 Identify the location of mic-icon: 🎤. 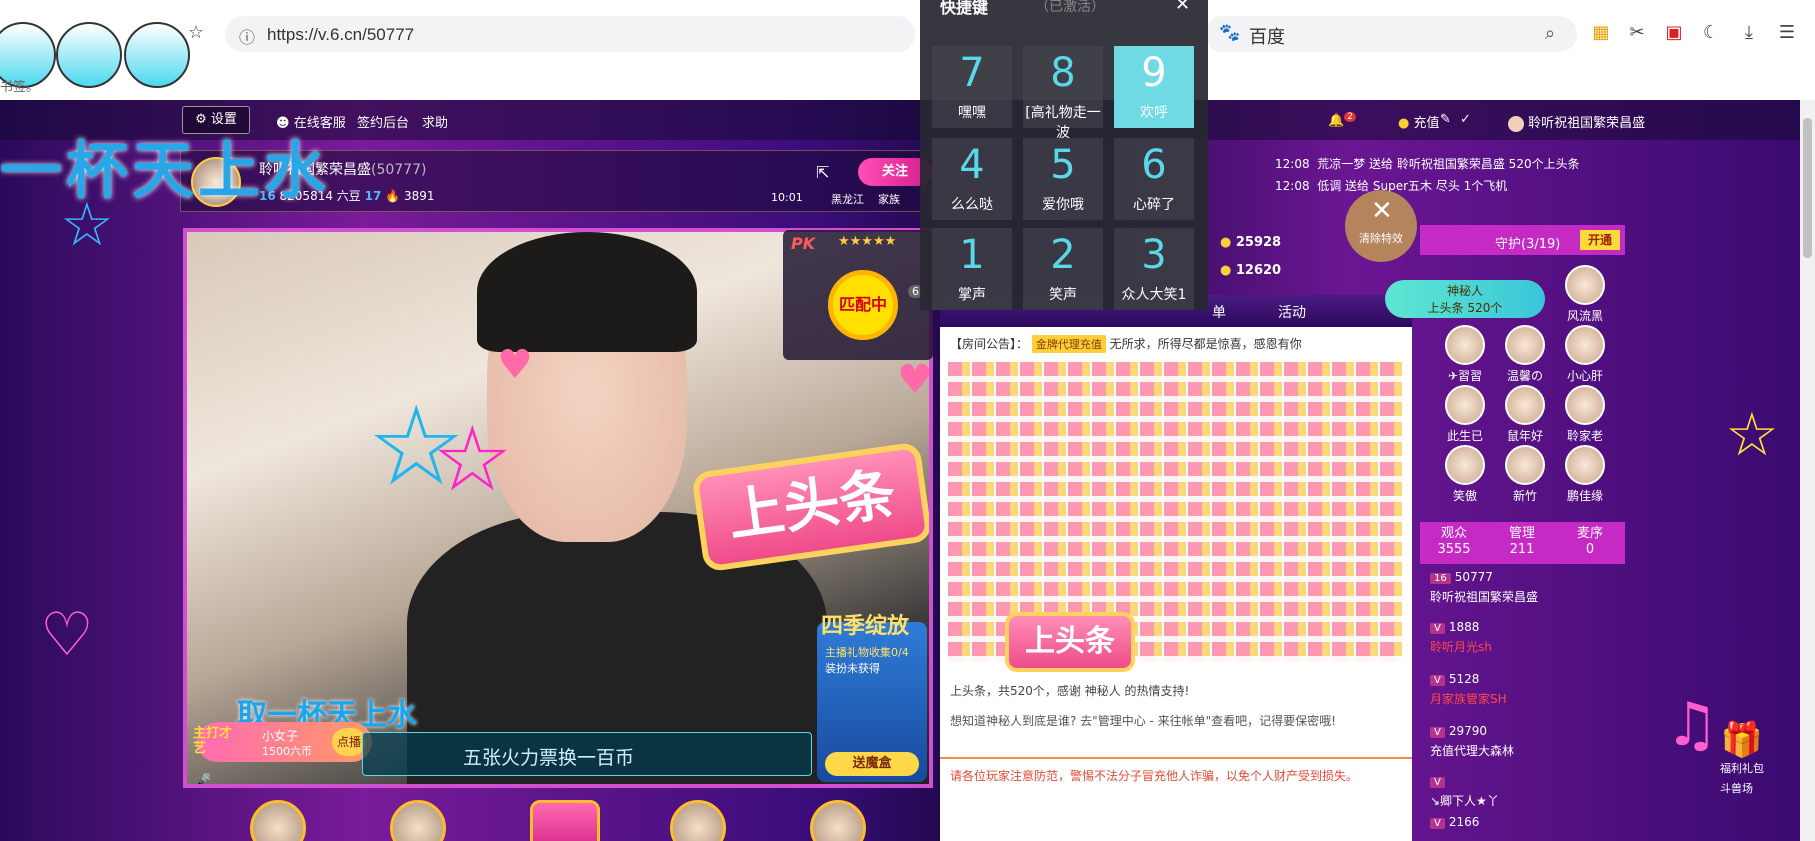
(202, 778).